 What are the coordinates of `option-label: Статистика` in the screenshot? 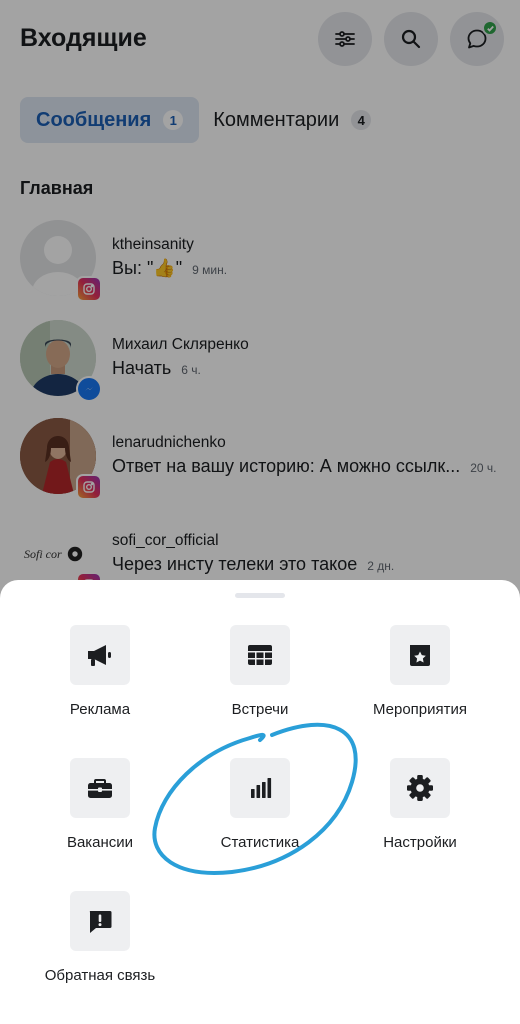 It's located at (260, 842).